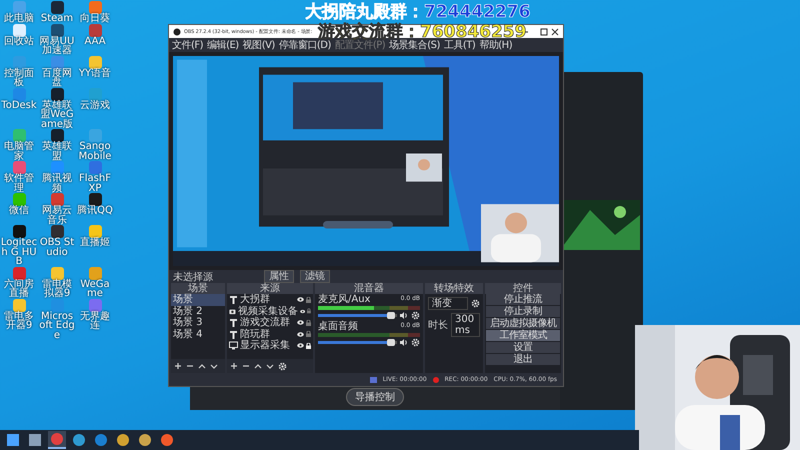 The height and width of the screenshot is (450, 800). Describe the element at coordinates (95, 19) in the screenshot. I see `shortcut-label: 向日葵` at that location.